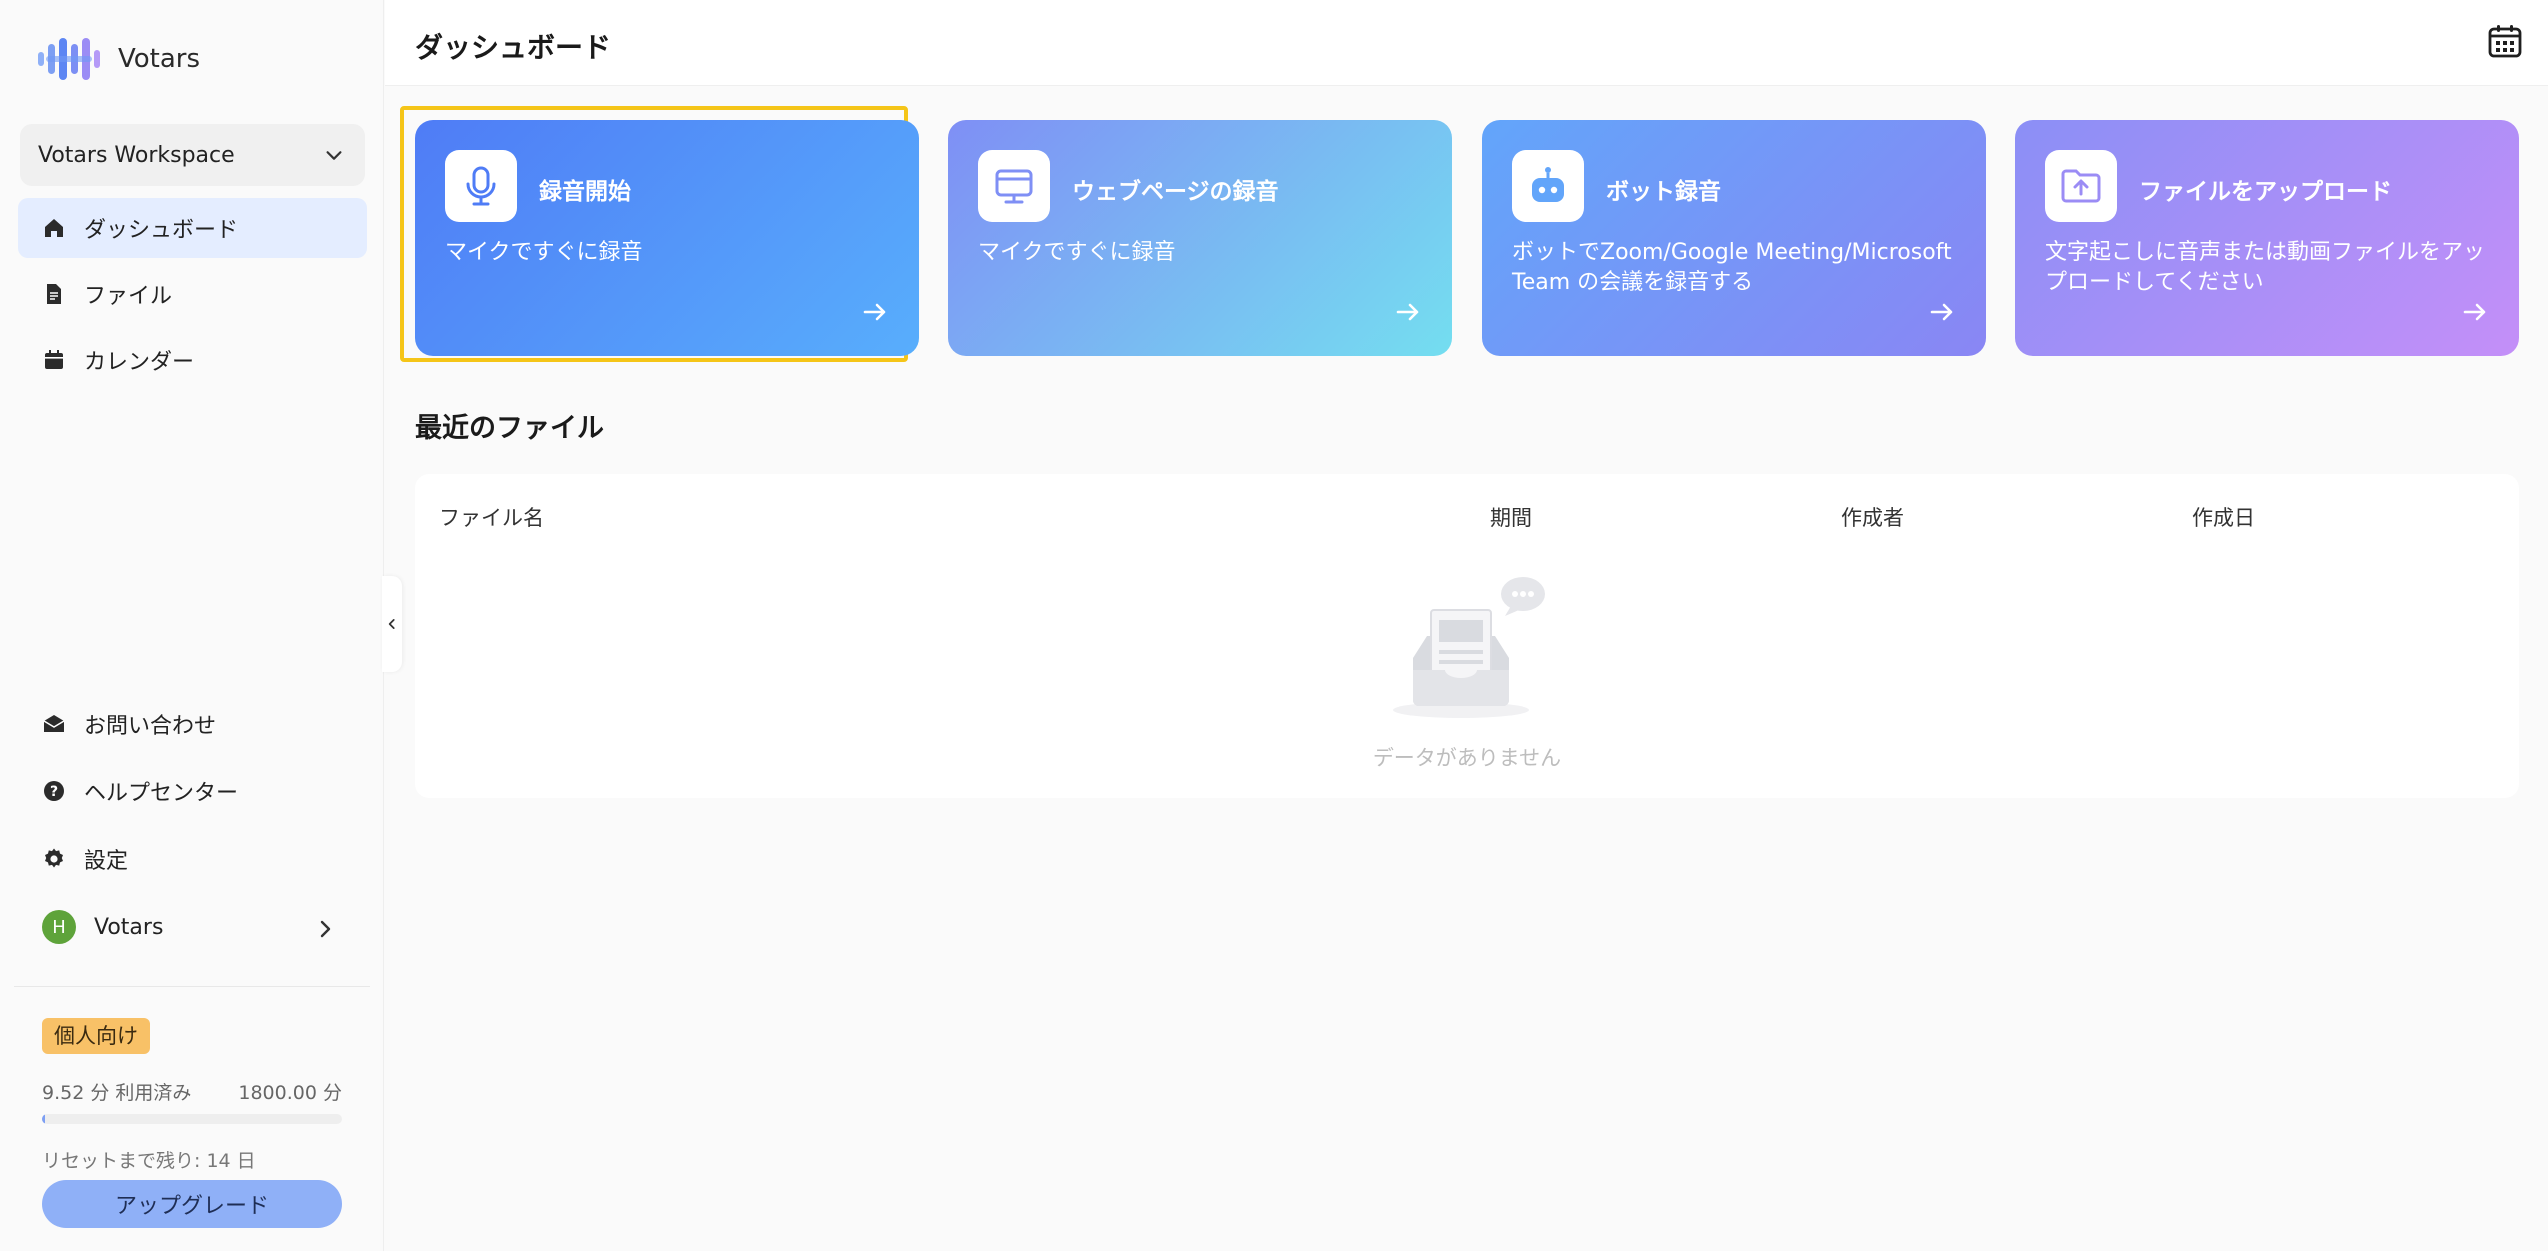  Describe the element at coordinates (161, 230) in the screenshot. I see `sidebar-item-label: ダッシュボード` at that location.